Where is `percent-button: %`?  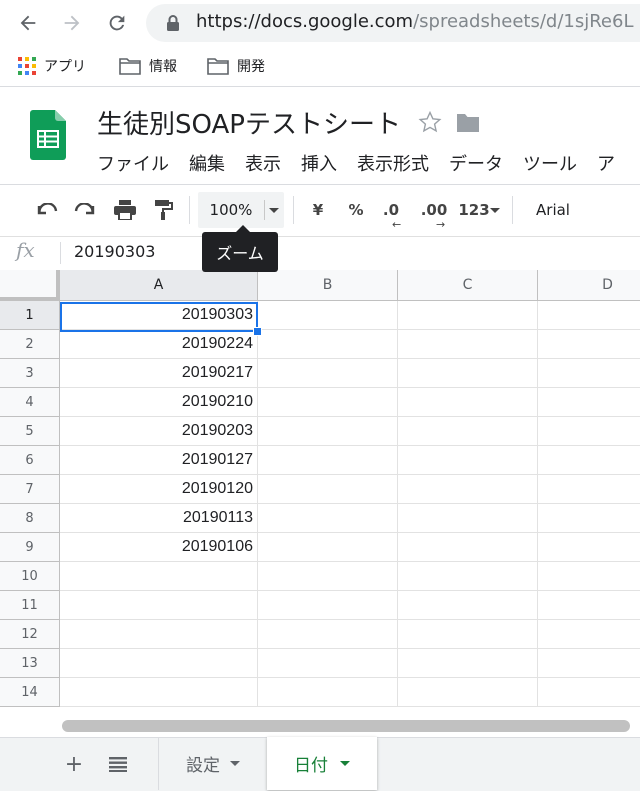
percent-button: % is located at coordinates (356, 210).